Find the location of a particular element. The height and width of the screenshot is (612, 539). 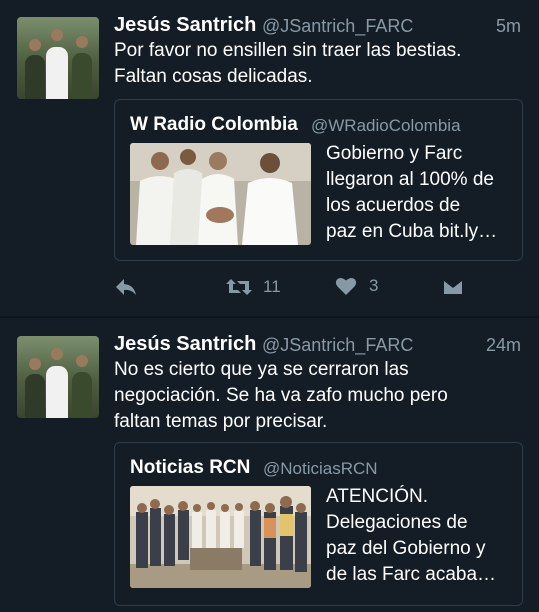

card-text-line: los acuerdos de is located at coordinates (393, 205).